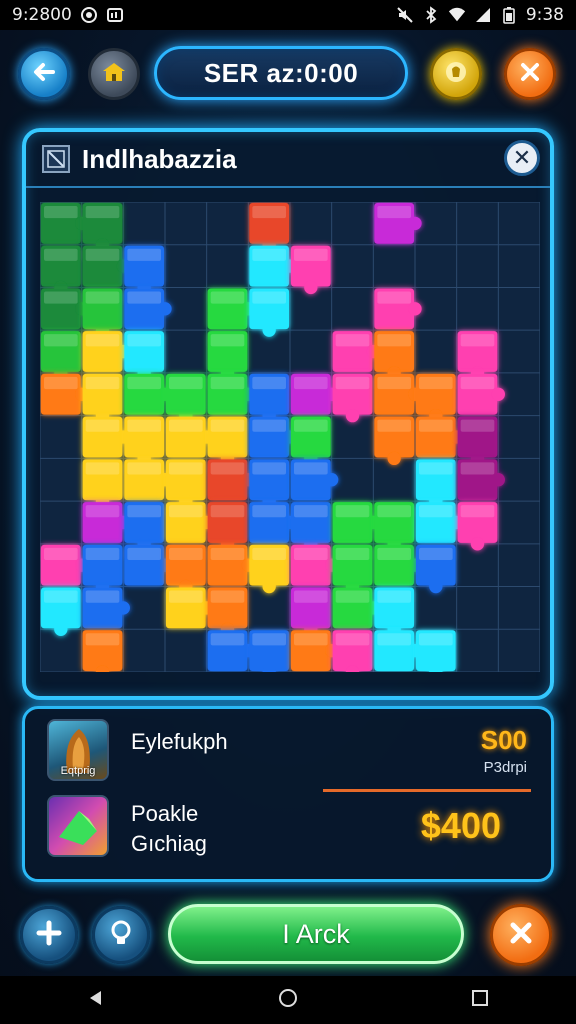 This screenshot has width=576, height=1024. Describe the element at coordinates (503, 740) in the screenshot. I see `item-price-1: S00` at that location.